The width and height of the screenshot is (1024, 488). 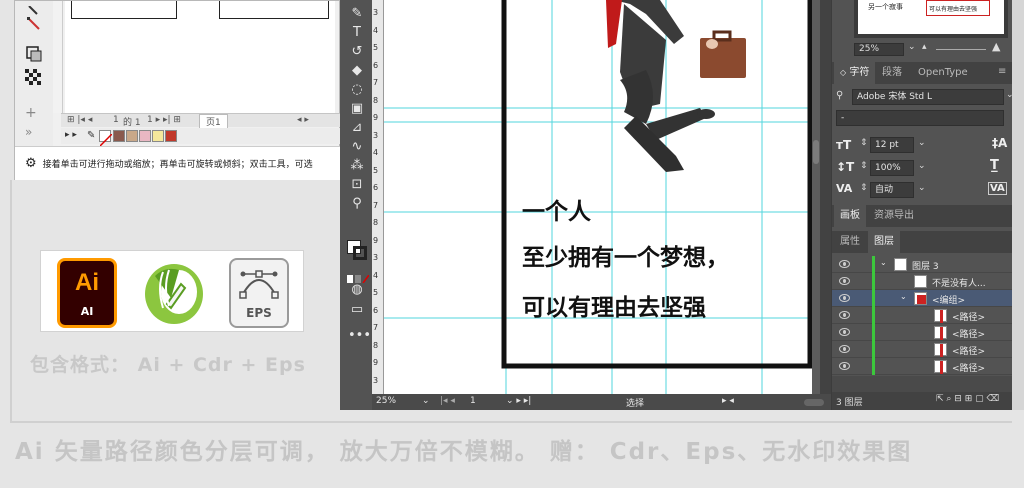 What do you see at coordinates (892, 73) in the screenshot?
I see `tab-paragraph: 段落` at bounding box center [892, 73].